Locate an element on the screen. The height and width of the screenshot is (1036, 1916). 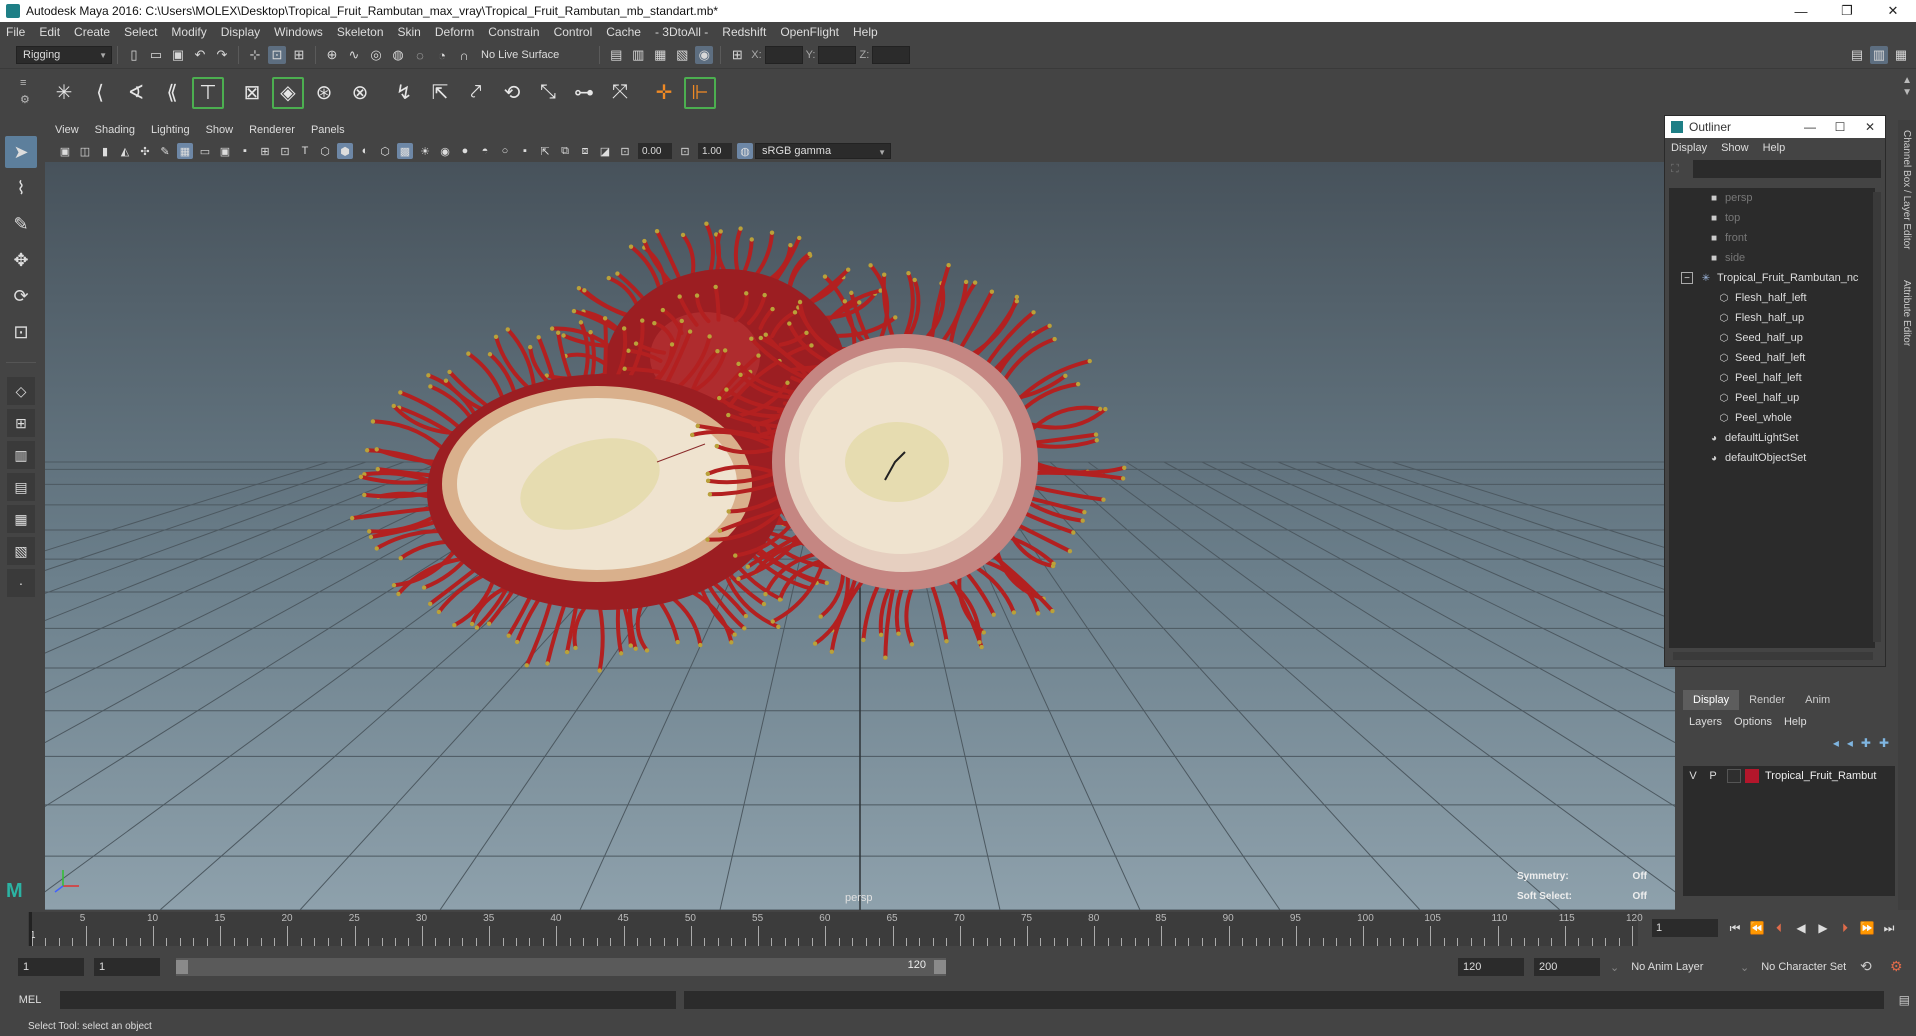
select-camera-icon: ▣ is located at coordinates (65, 151).